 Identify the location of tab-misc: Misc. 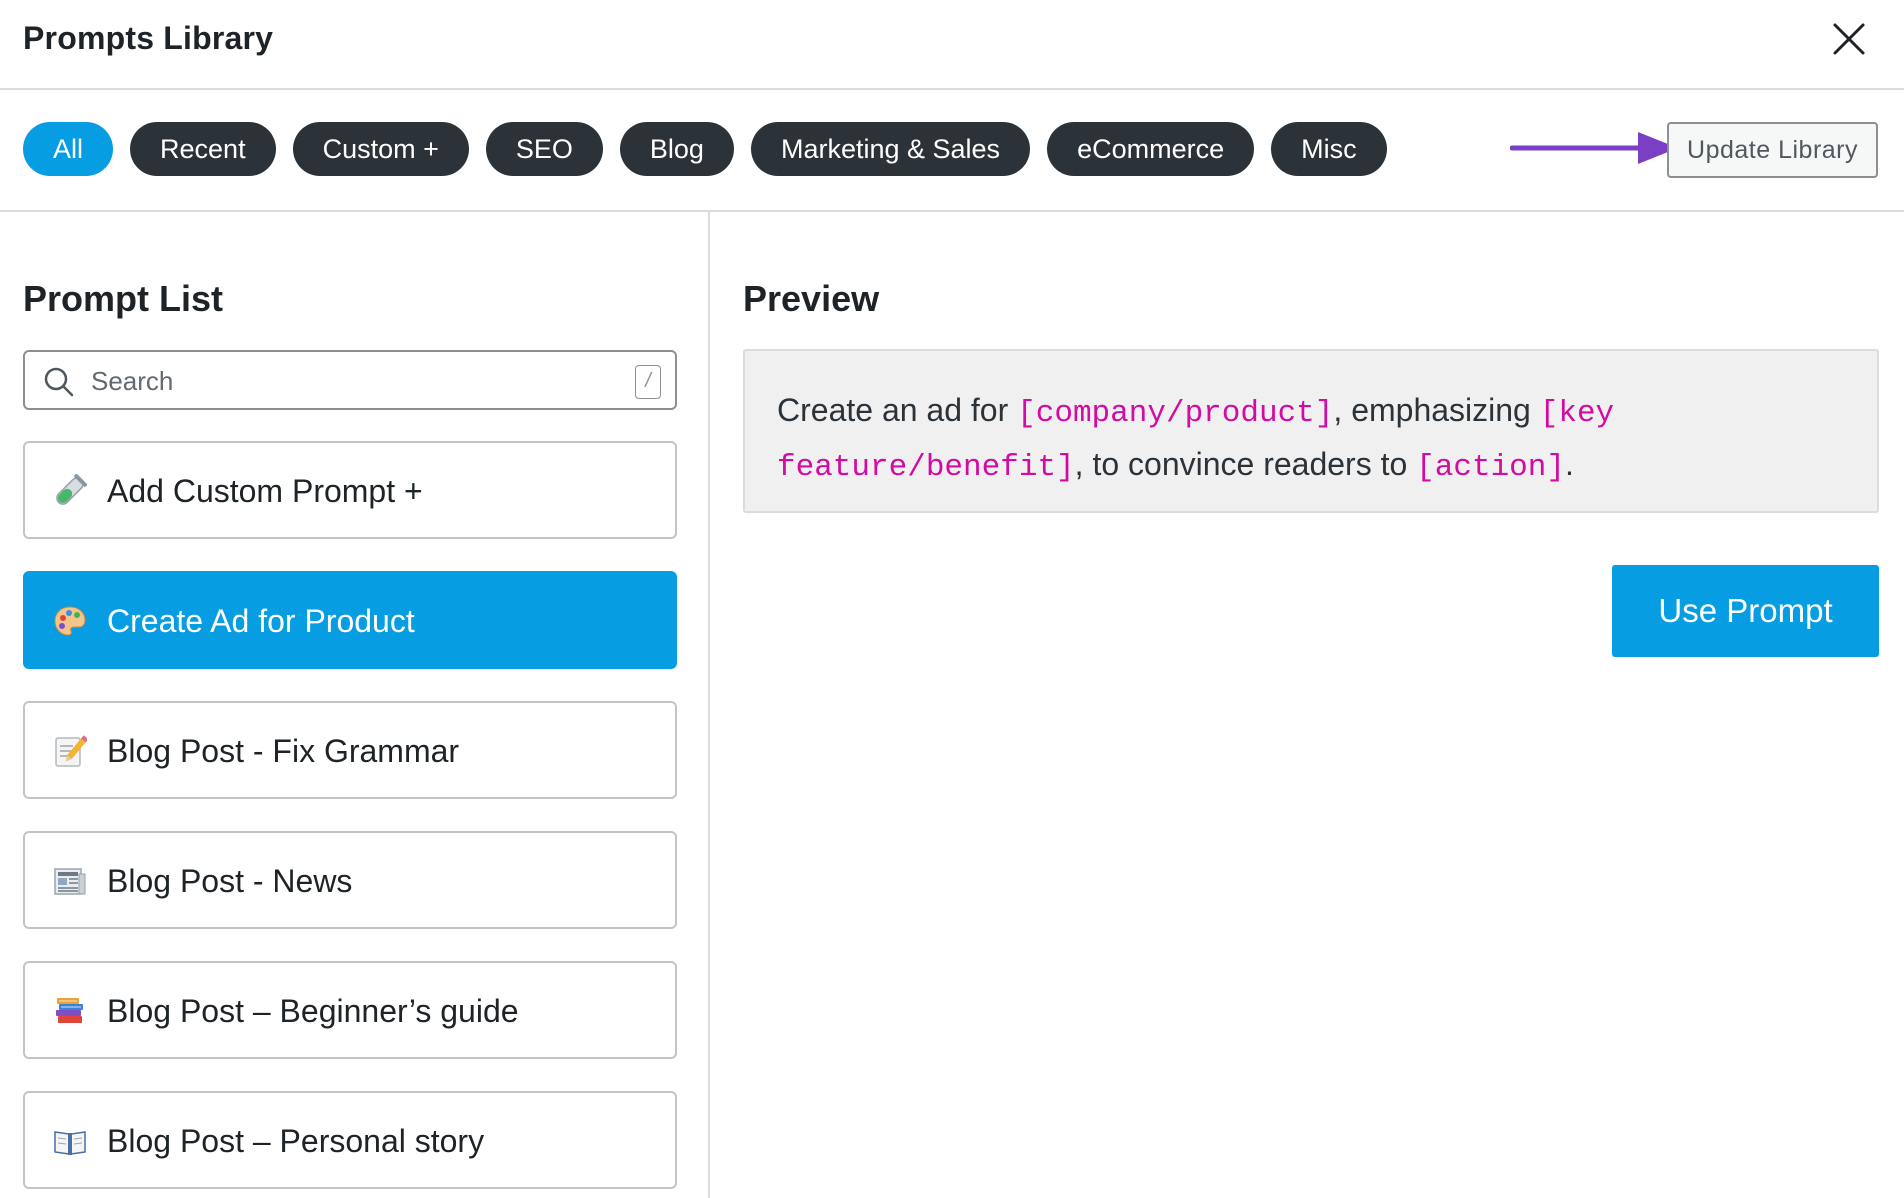
(1329, 149).